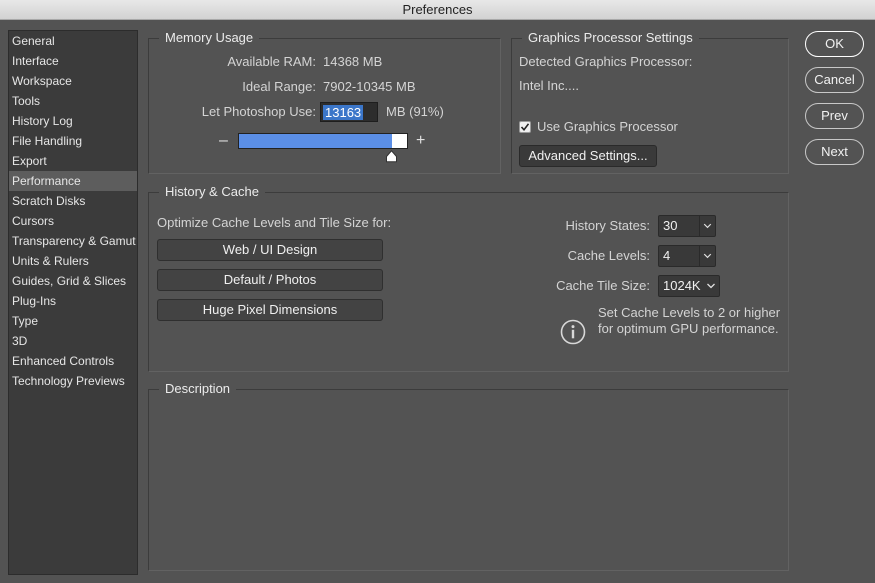  I want to click on huge-pixel-dimensions-button: Huge Pixel Dimensions, so click(270, 310).